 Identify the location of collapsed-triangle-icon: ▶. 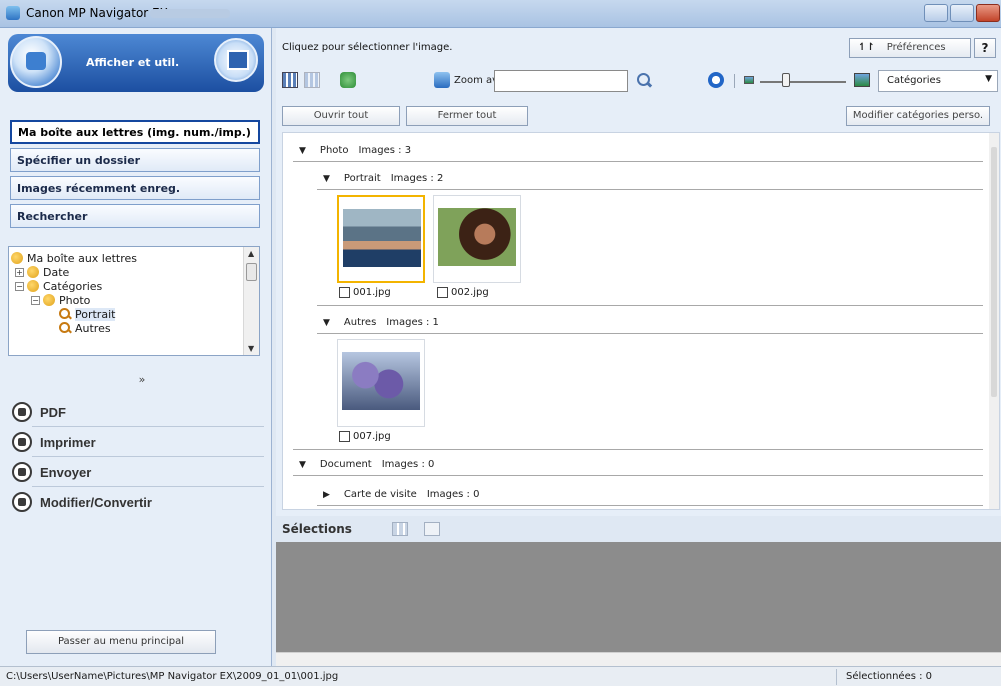
(326, 495).